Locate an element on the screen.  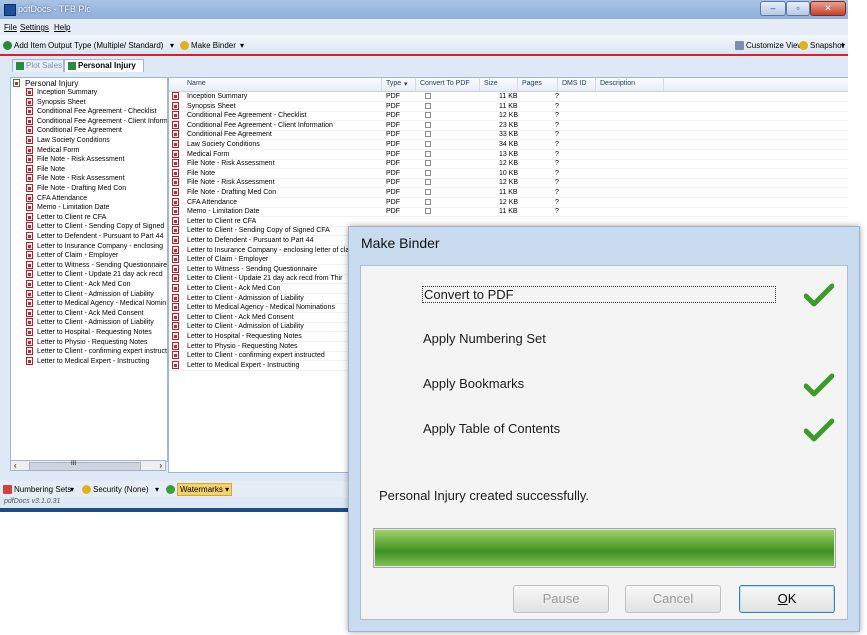
maximize-button: ▫ is located at coordinates (798, 8).